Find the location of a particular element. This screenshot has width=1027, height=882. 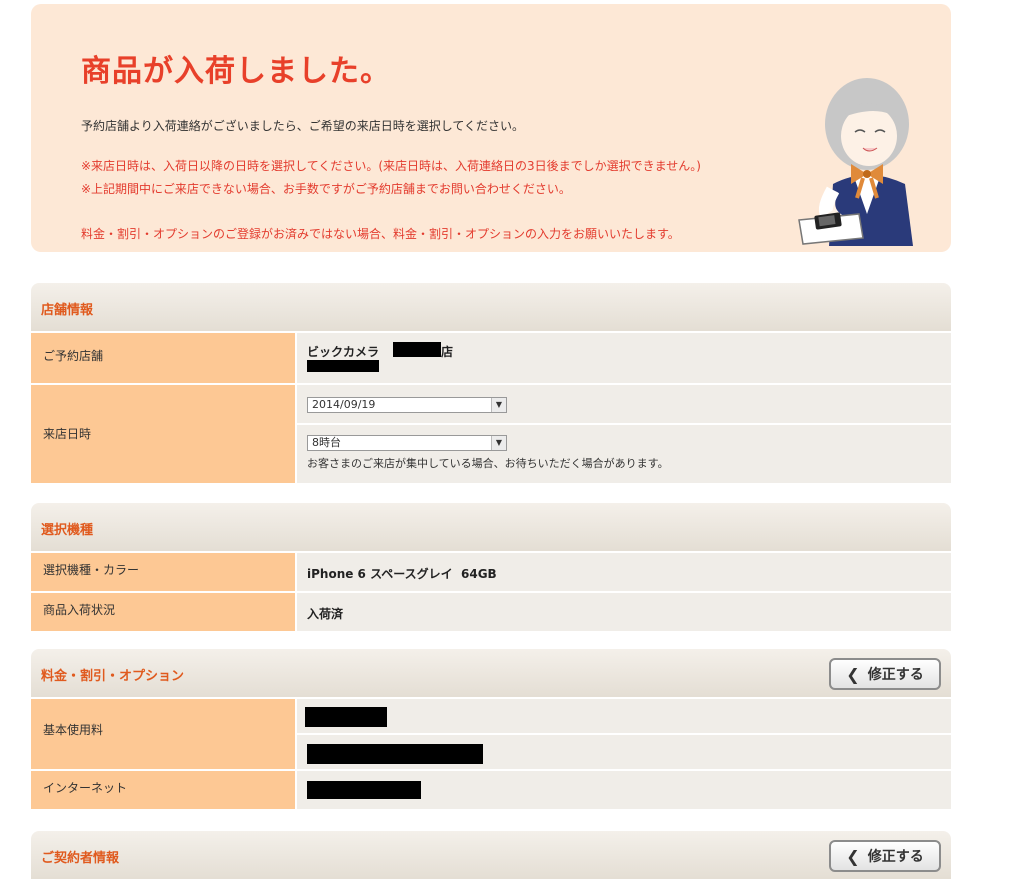

stock-status-value: 入荷済 is located at coordinates (325, 614).